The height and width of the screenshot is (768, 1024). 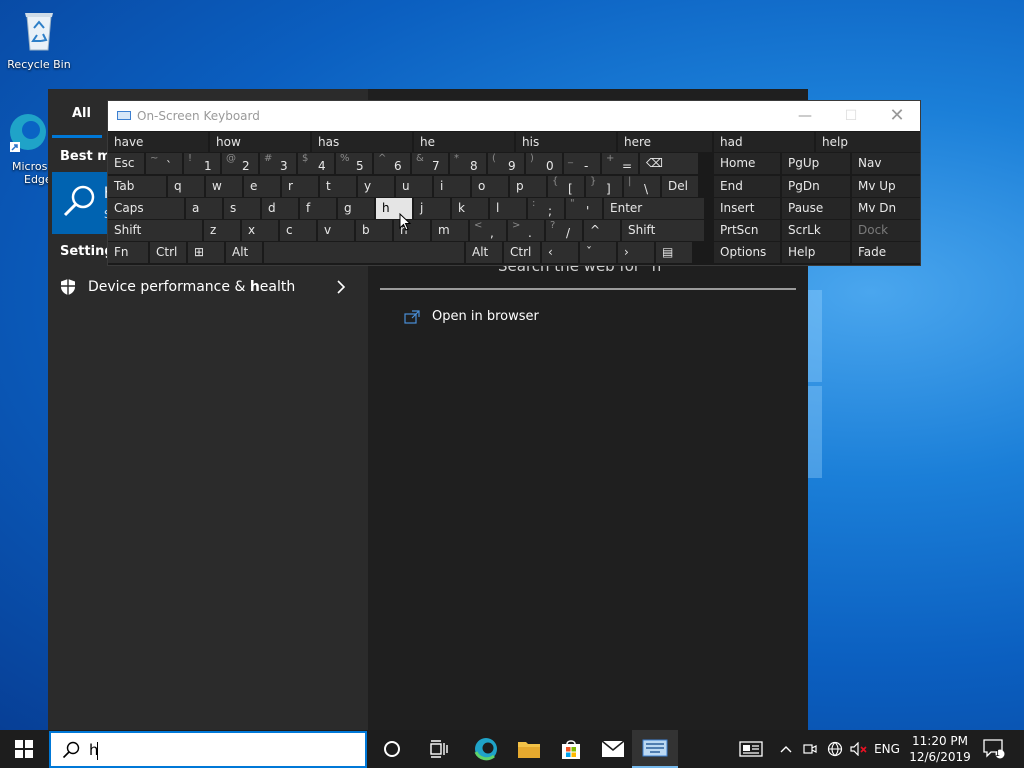 I want to click on task-view-button, so click(x=439, y=749).